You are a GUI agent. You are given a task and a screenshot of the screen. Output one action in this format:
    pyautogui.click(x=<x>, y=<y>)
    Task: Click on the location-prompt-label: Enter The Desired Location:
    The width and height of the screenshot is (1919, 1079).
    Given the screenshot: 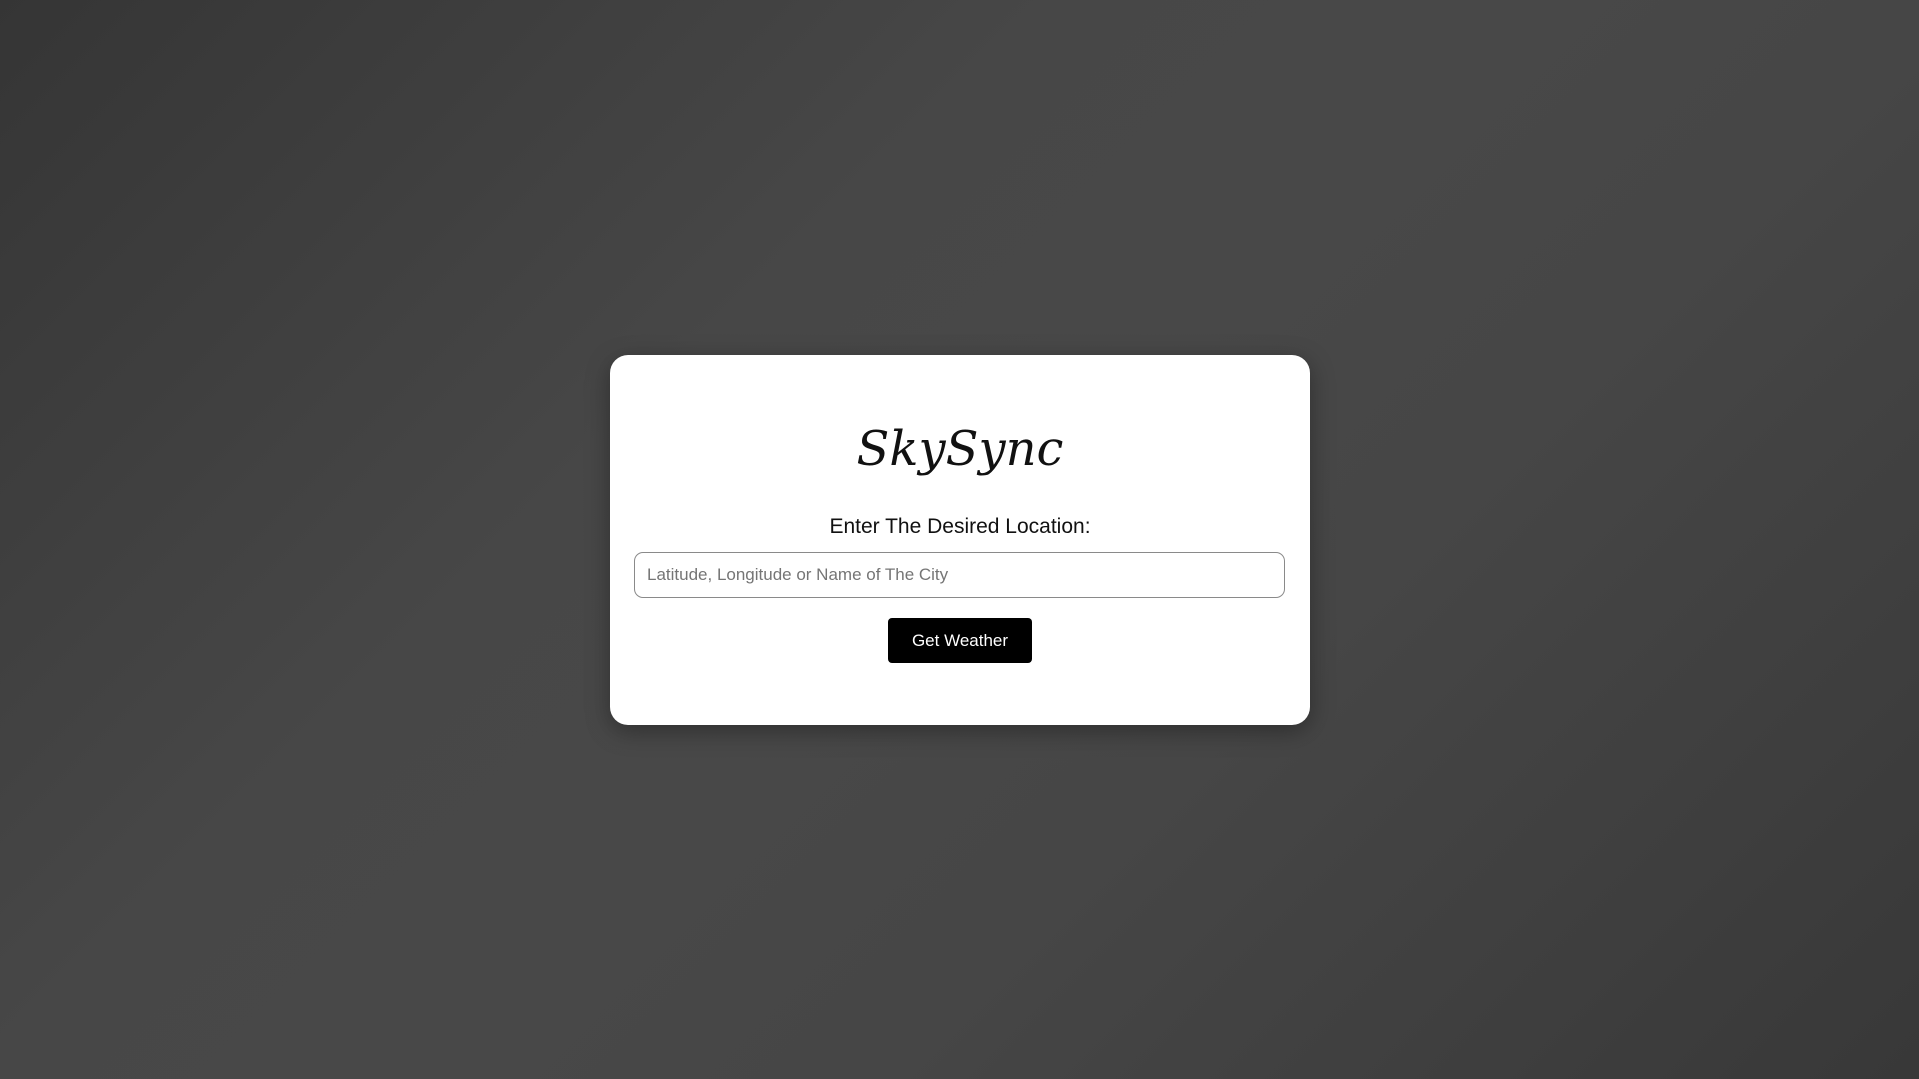 What is the action you would take?
    pyautogui.click(x=960, y=526)
    